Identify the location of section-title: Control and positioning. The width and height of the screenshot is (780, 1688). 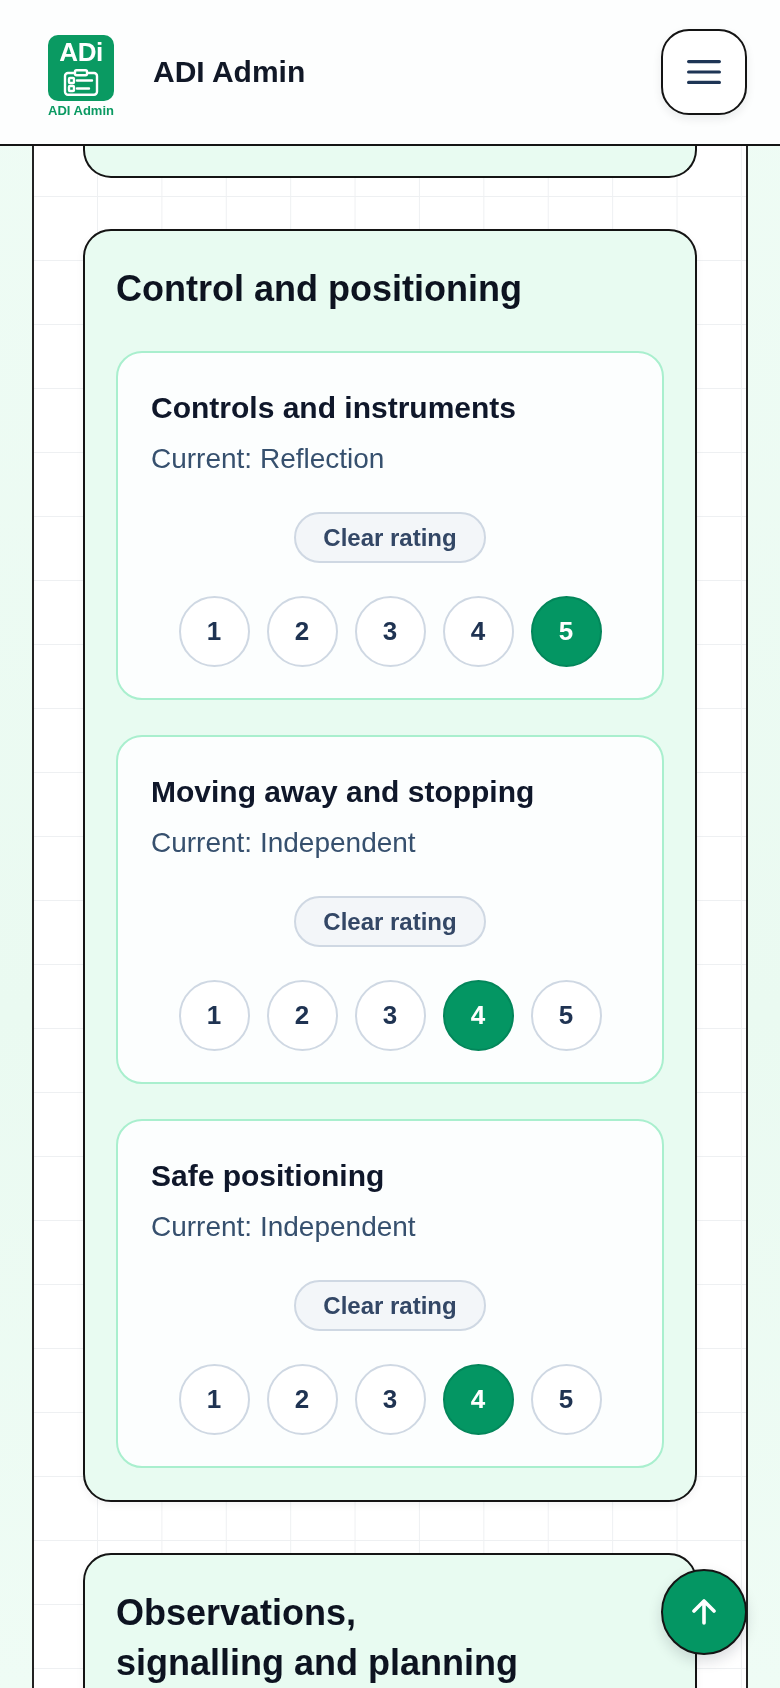
(319, 289).